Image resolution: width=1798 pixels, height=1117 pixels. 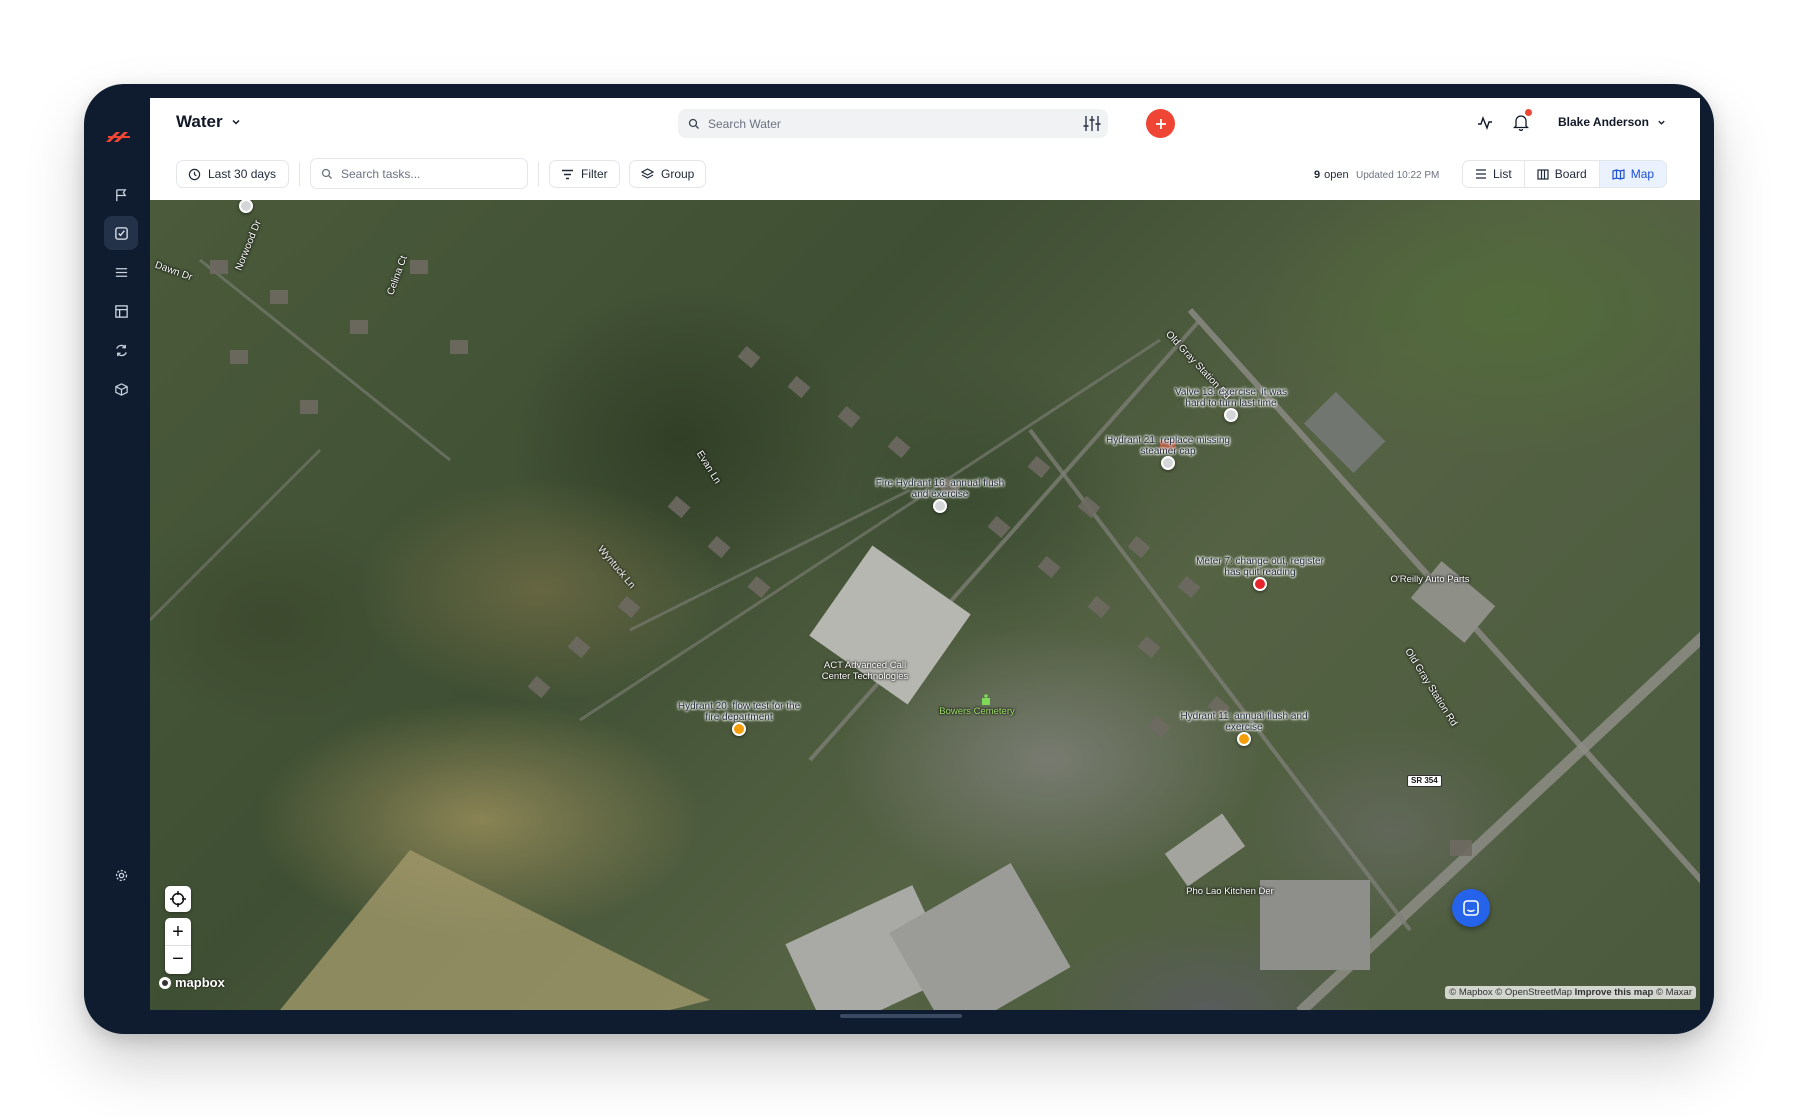 I want to click on zoom-controls: + −, so click(x=178, y=946).